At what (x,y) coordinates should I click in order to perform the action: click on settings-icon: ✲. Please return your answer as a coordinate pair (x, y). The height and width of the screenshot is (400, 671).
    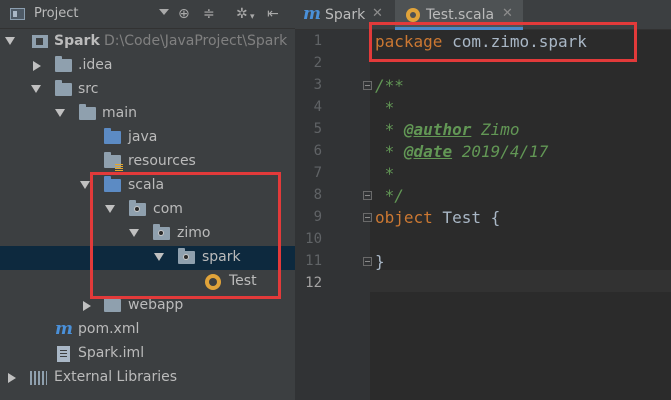
    Looking at the image, I should click on (242, 14).